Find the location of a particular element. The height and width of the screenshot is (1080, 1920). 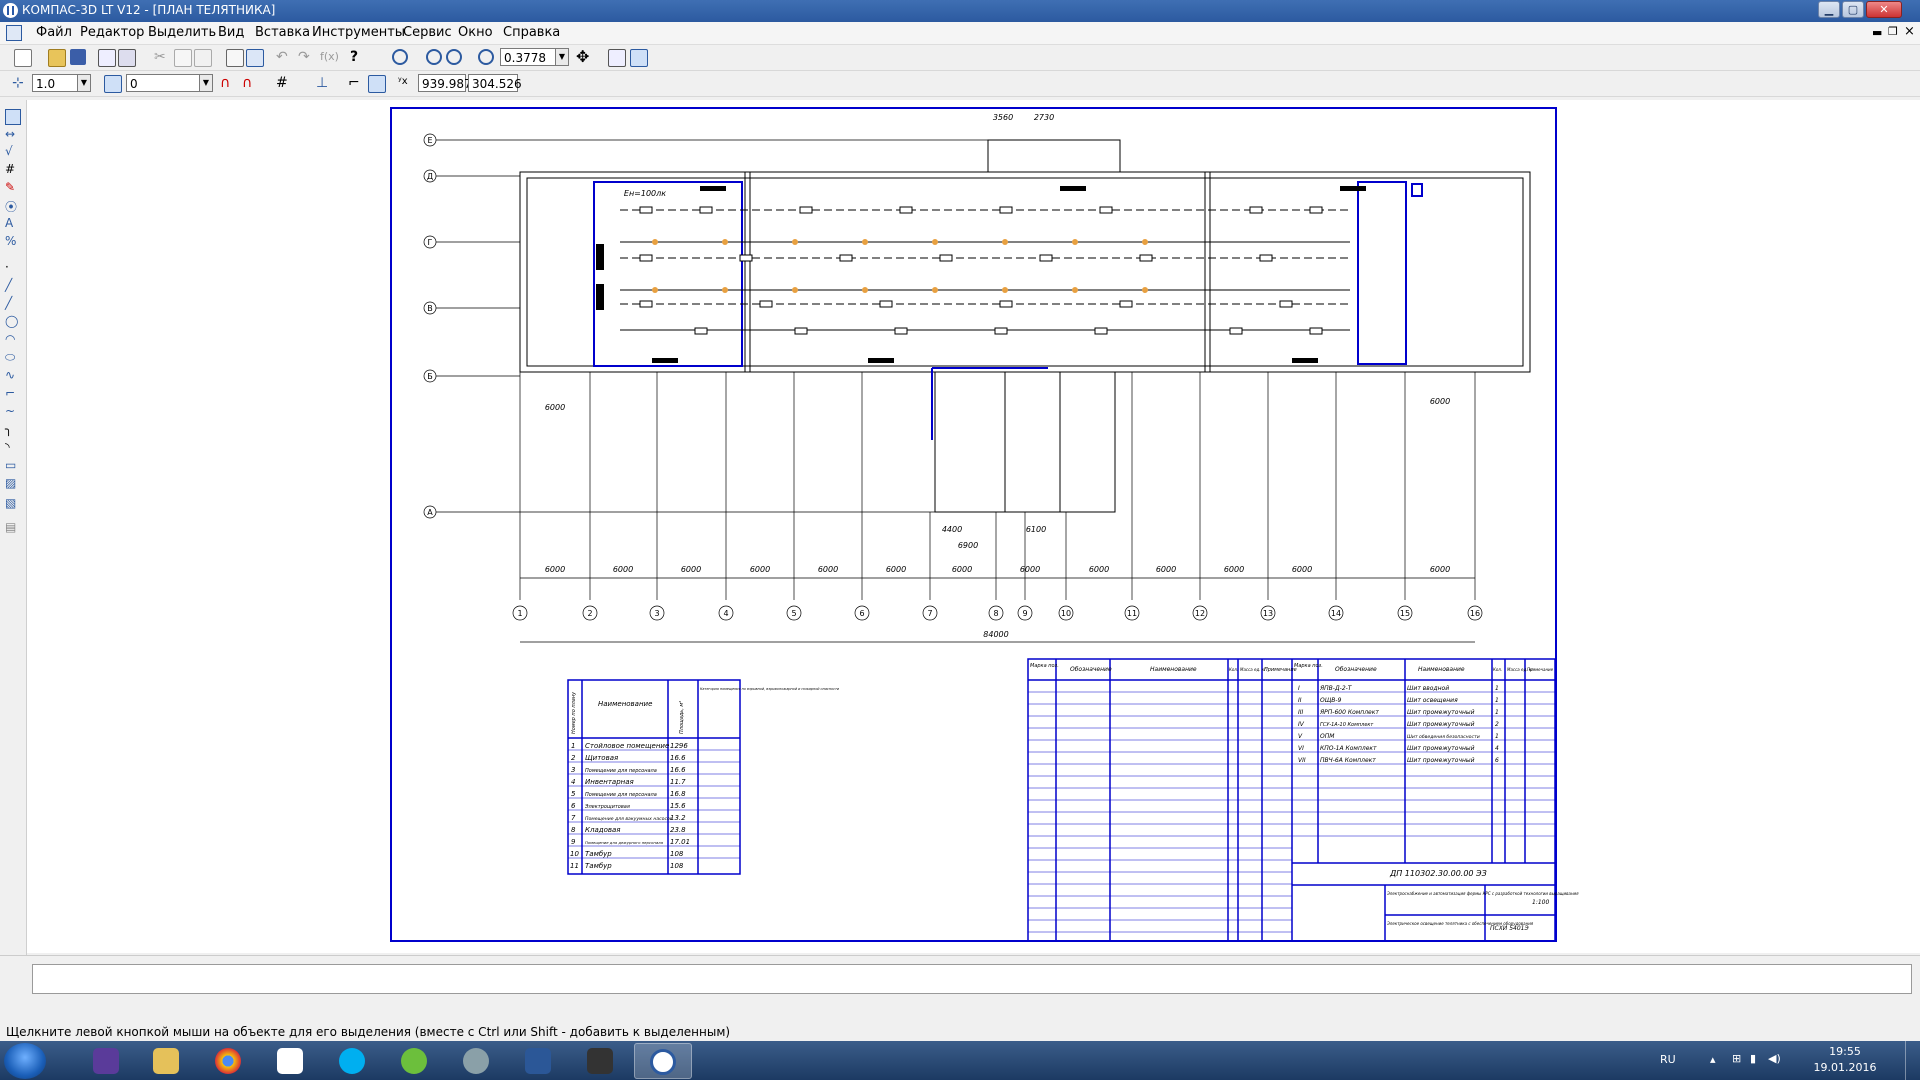

coord-y-field: 304.526 is located at coordinates (495, 83).